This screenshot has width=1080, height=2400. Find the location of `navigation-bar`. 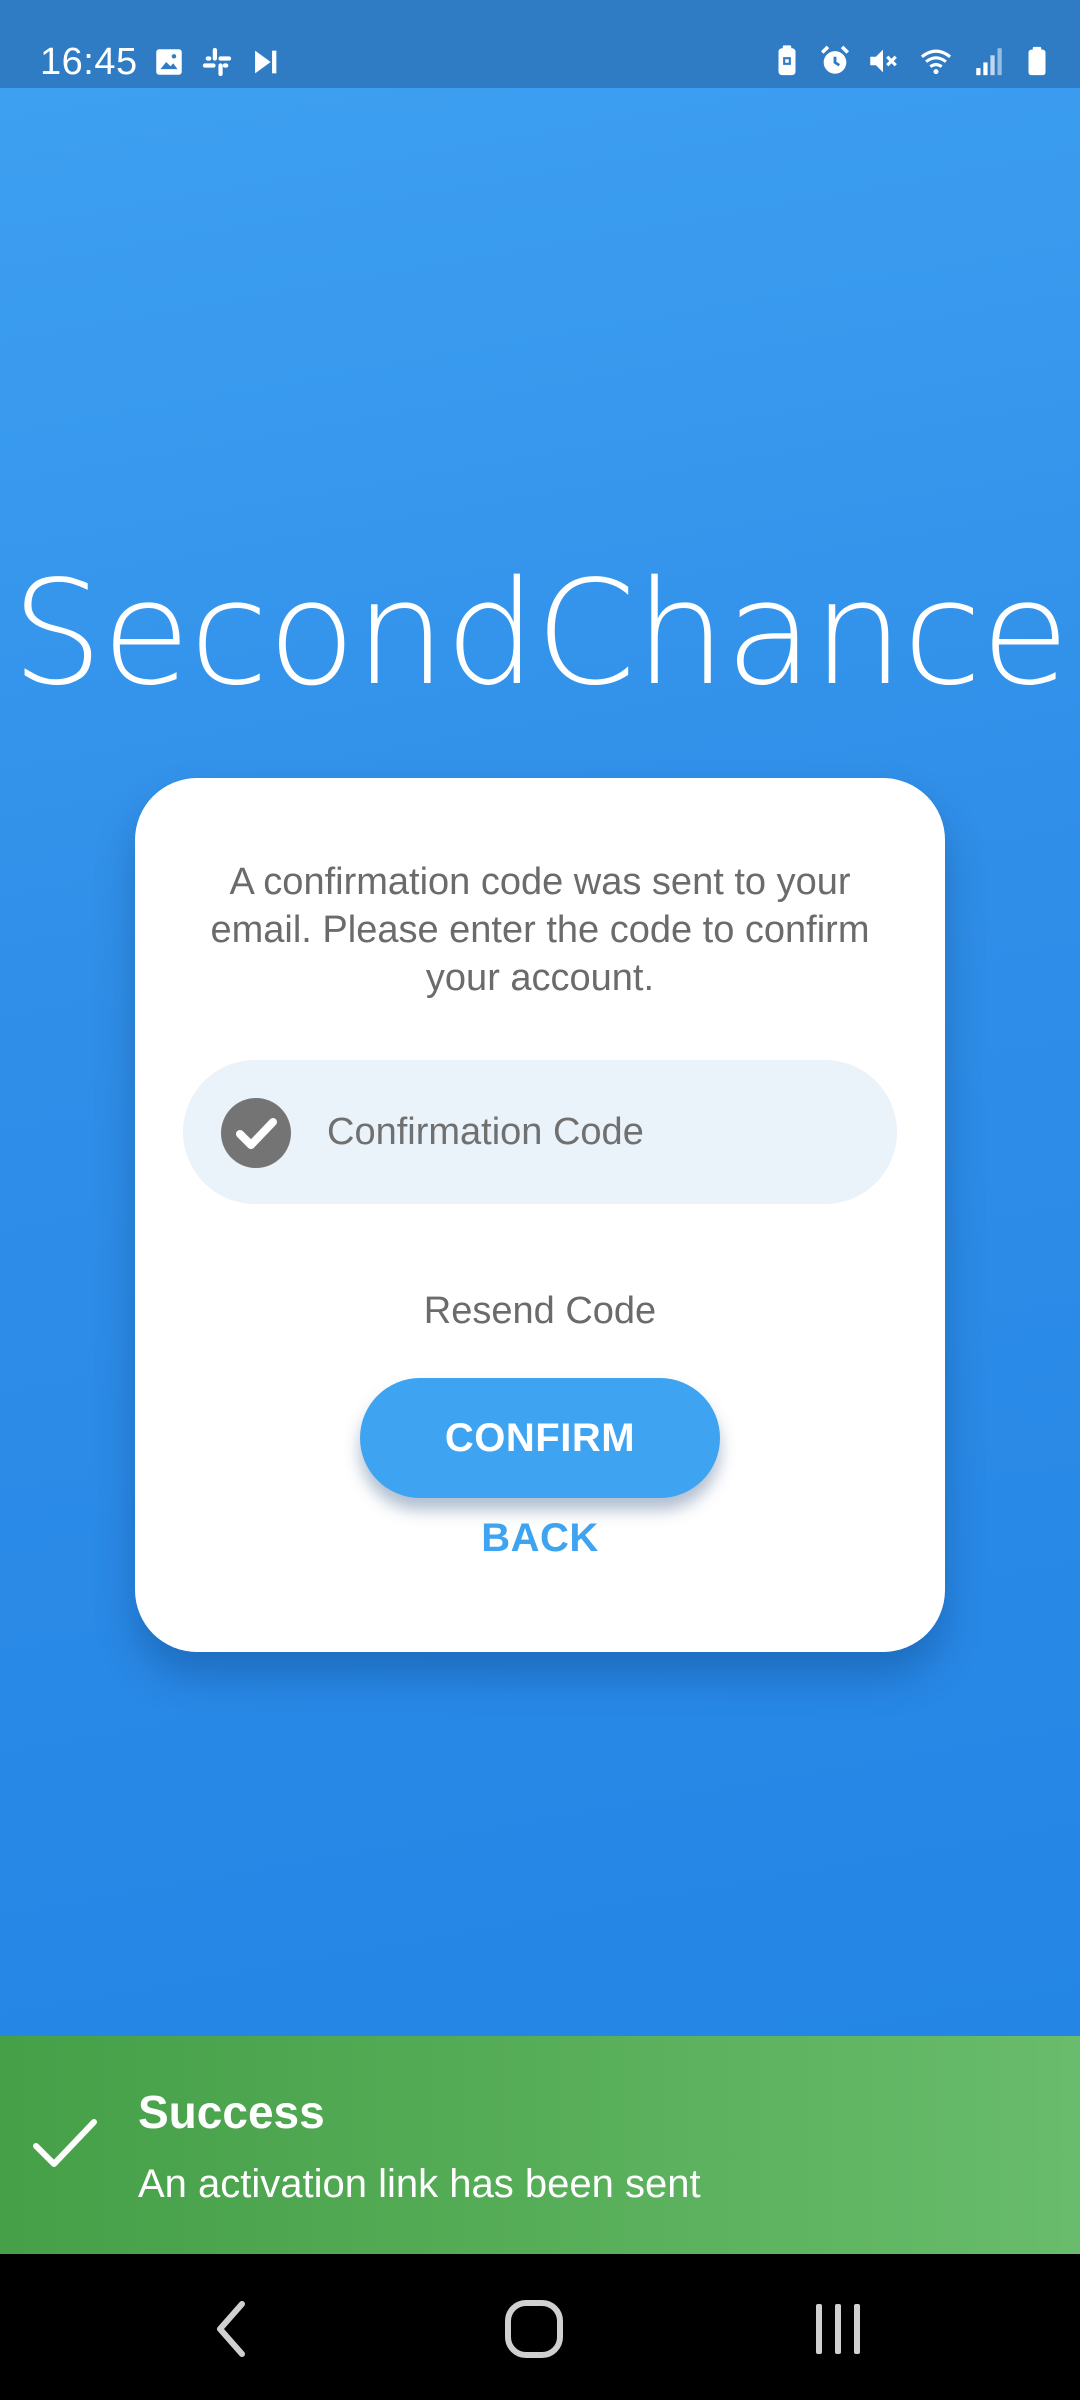

navigation-bar is located at coordinates (540, 2327).